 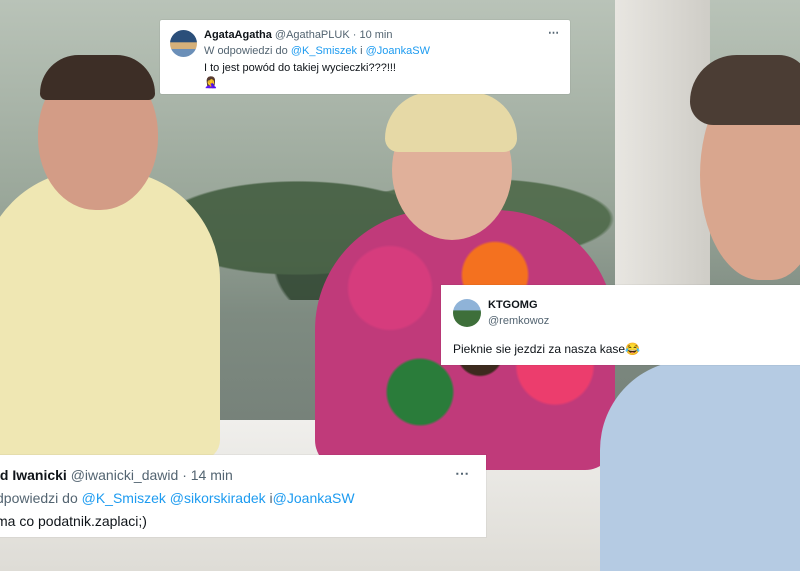 I want to click on person-center-hair, so click(x=451, y=122).